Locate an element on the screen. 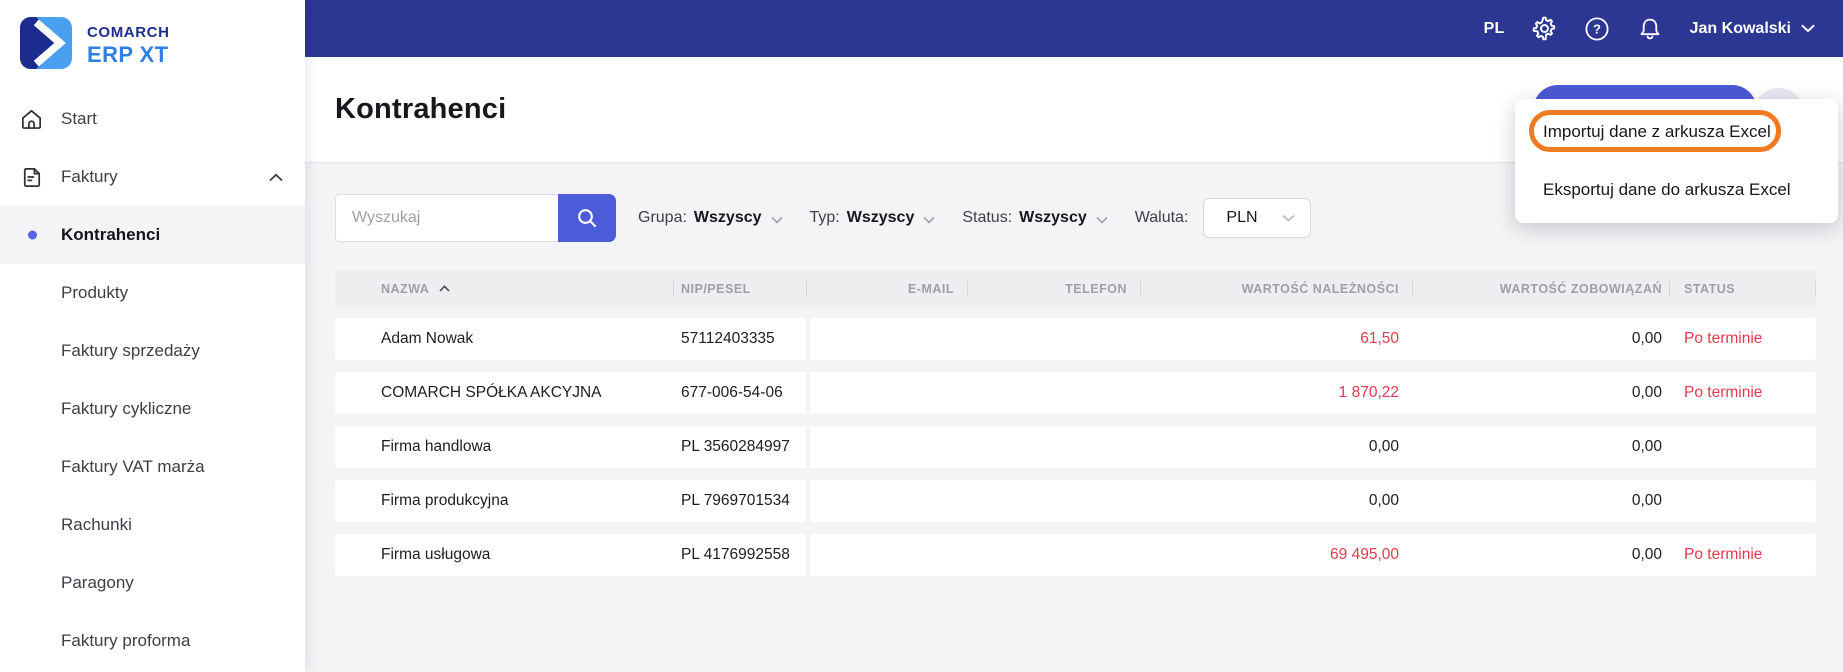 The width and height of the screenshot is (1843, 672). cell-receivables: 69 495,00 is located at coordinates (1364, 554).